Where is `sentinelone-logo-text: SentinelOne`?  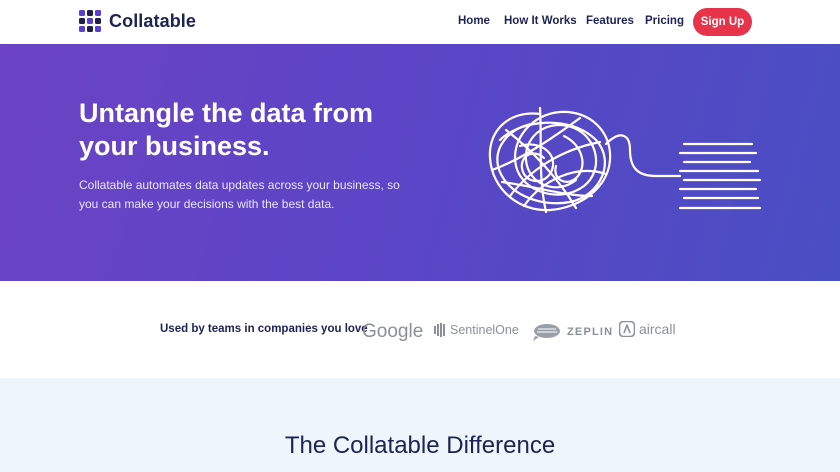
sentinelone-logo-text: SentinelOne is located at coordinates (484, 330).